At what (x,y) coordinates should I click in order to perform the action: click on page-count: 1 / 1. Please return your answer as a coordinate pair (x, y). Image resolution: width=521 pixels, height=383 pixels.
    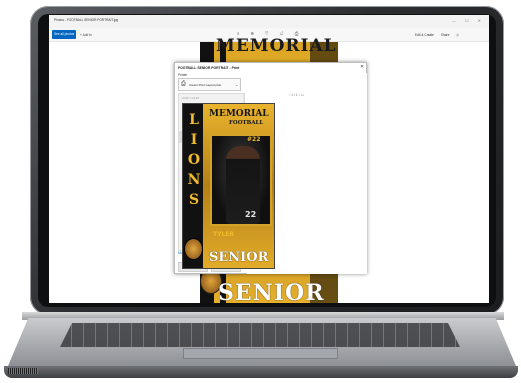
    Looking at the image, I should click on (294, 95).